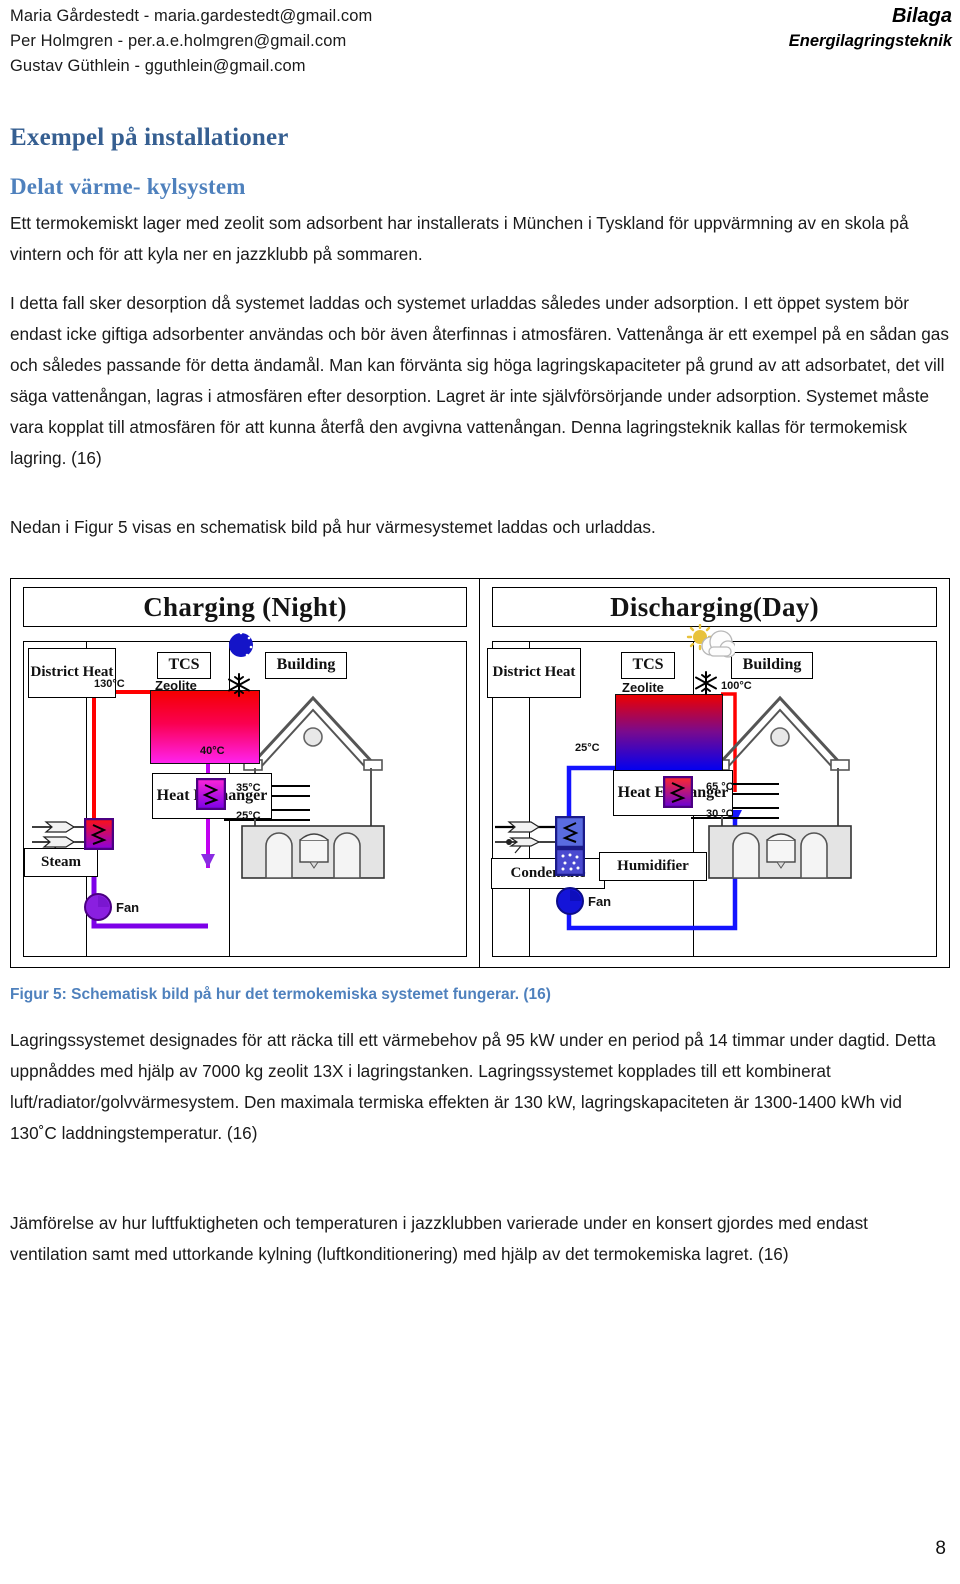 The width and height of the screenshot is (960, 1584). I want to click on charging-panel: Charging (Night) District Heat Steam TCS, so click(245, 773).